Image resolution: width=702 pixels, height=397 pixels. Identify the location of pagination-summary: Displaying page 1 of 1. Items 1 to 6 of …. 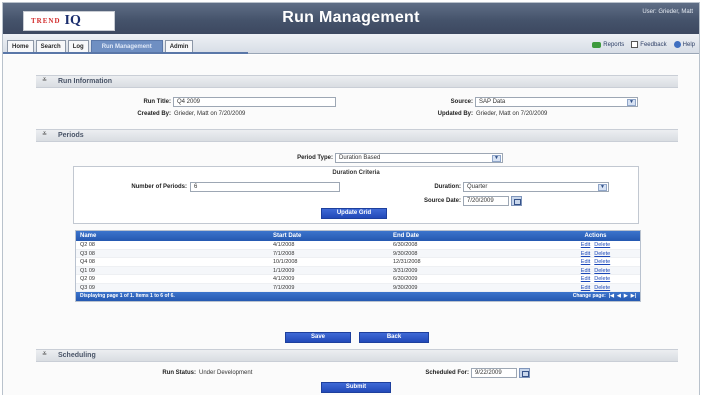
(127, 296).